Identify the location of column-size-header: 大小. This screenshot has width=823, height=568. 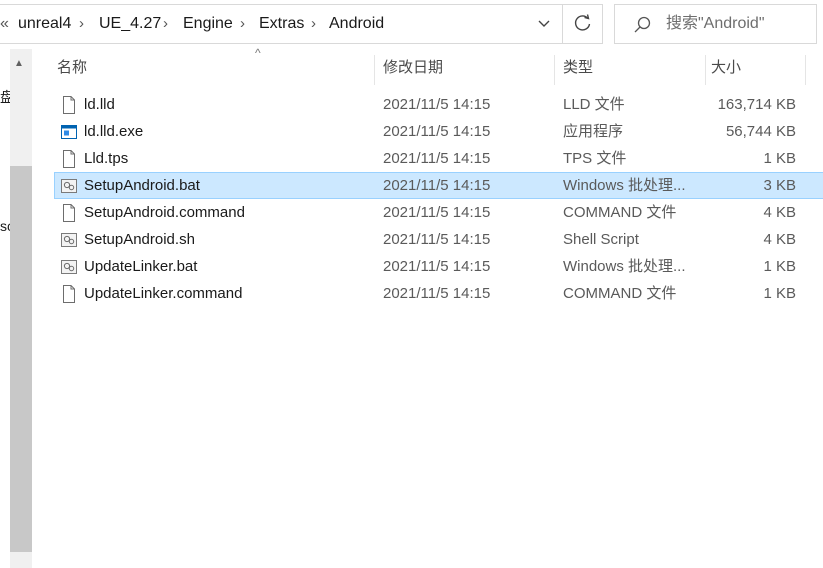
(726, 67).